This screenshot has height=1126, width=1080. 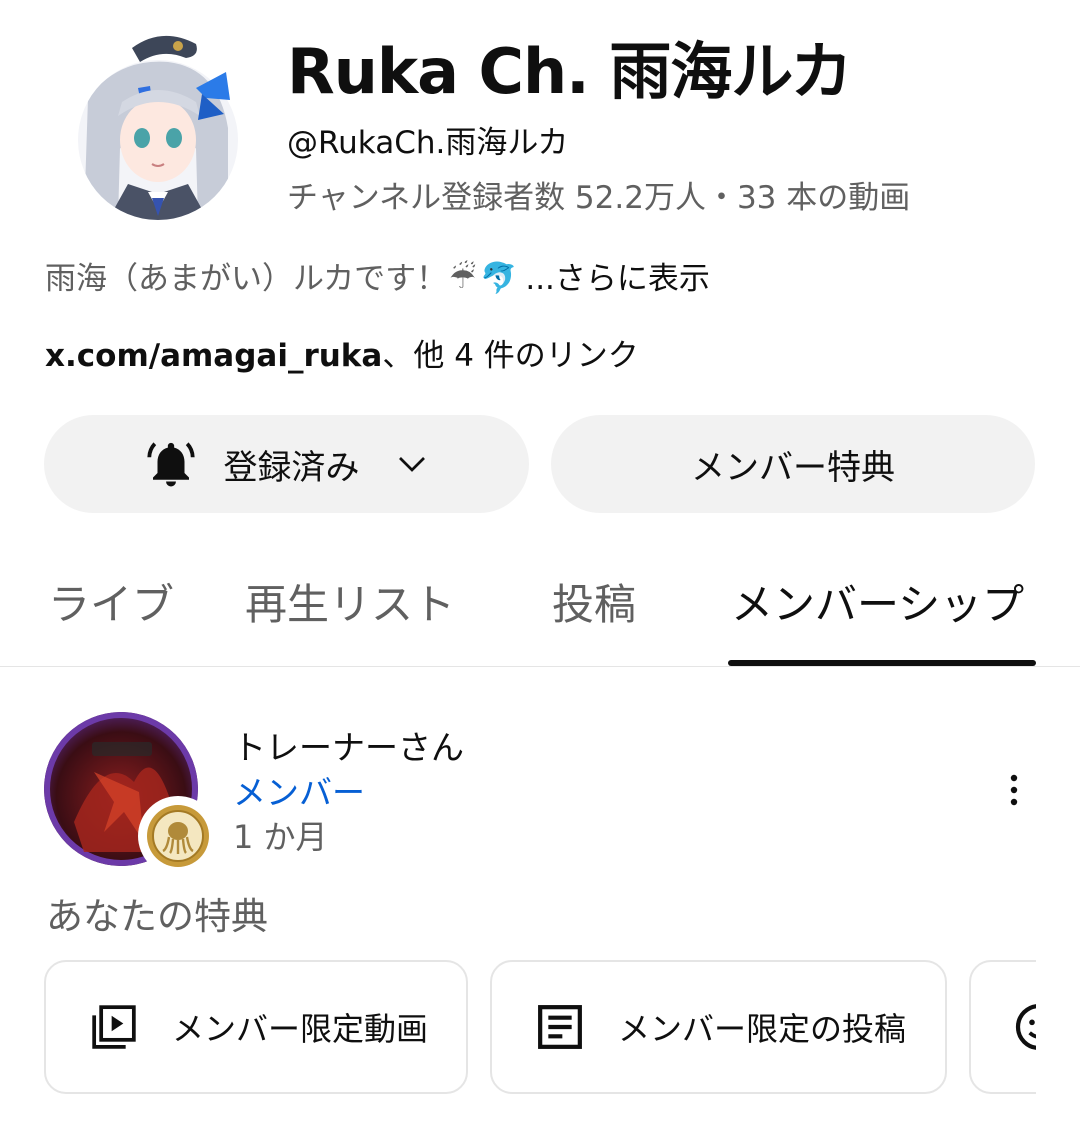 I want to click on more-options-button, so click(x=1014, y=790).